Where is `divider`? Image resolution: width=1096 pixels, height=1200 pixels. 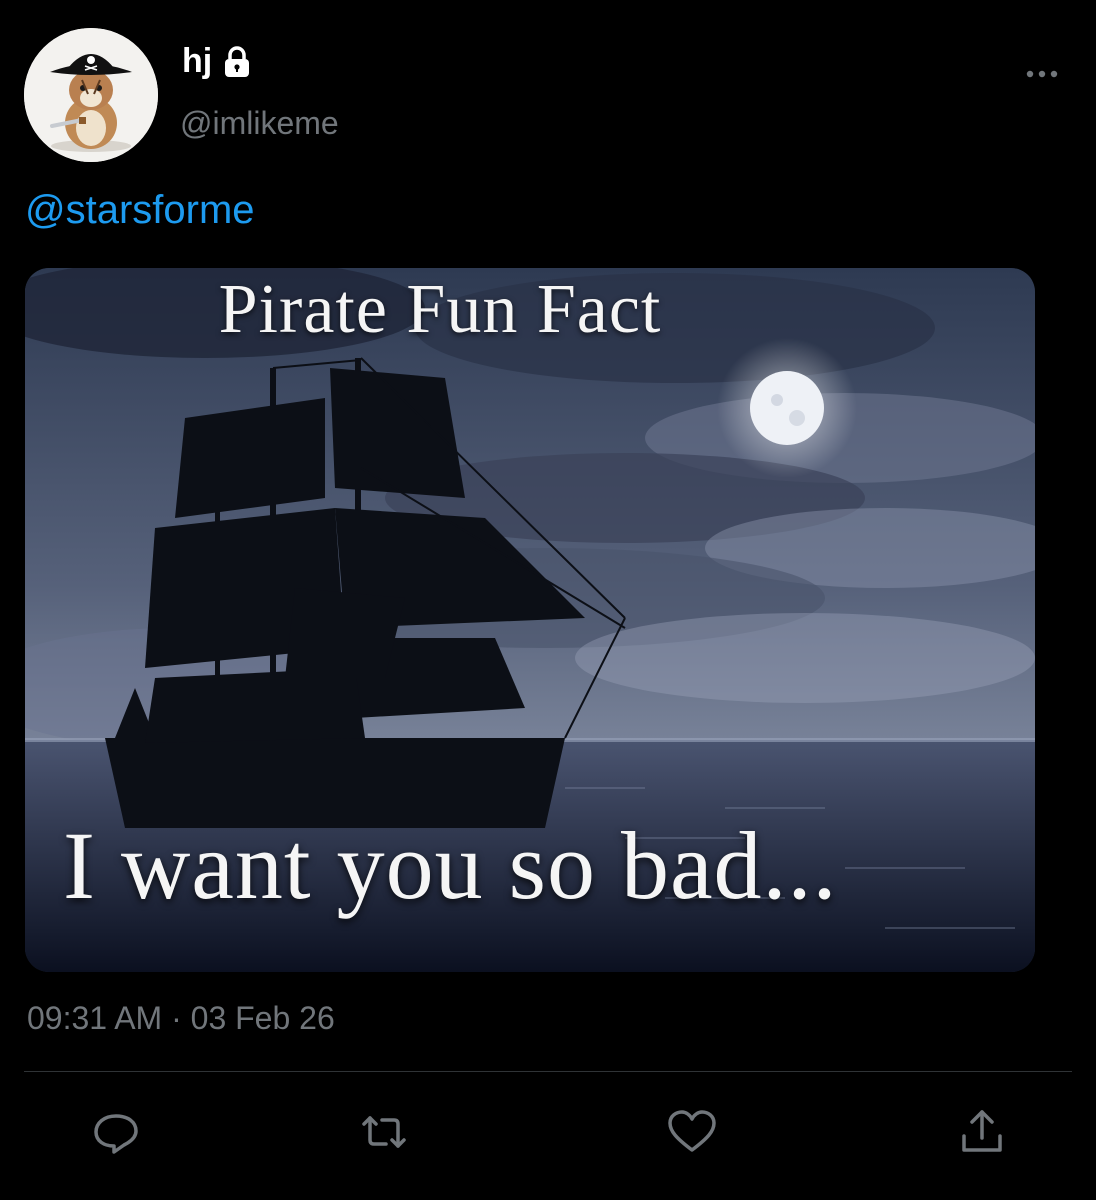 divider is located at coordinates (548, 1071).